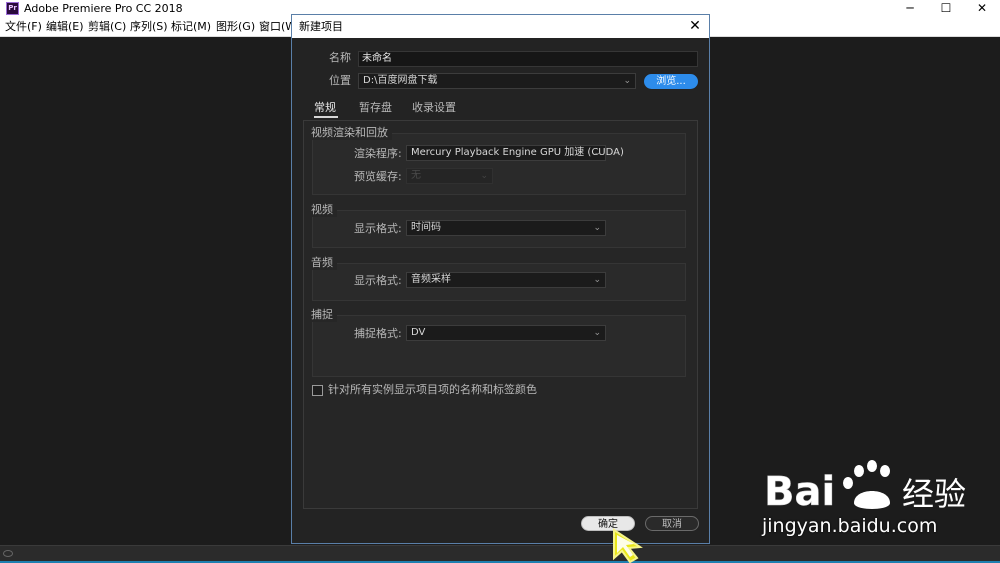  What do you see at coordinates (107, 27) in the screenshot?
I see `menu-clip: 剪辑(C)` at bounding box center [107, 27].